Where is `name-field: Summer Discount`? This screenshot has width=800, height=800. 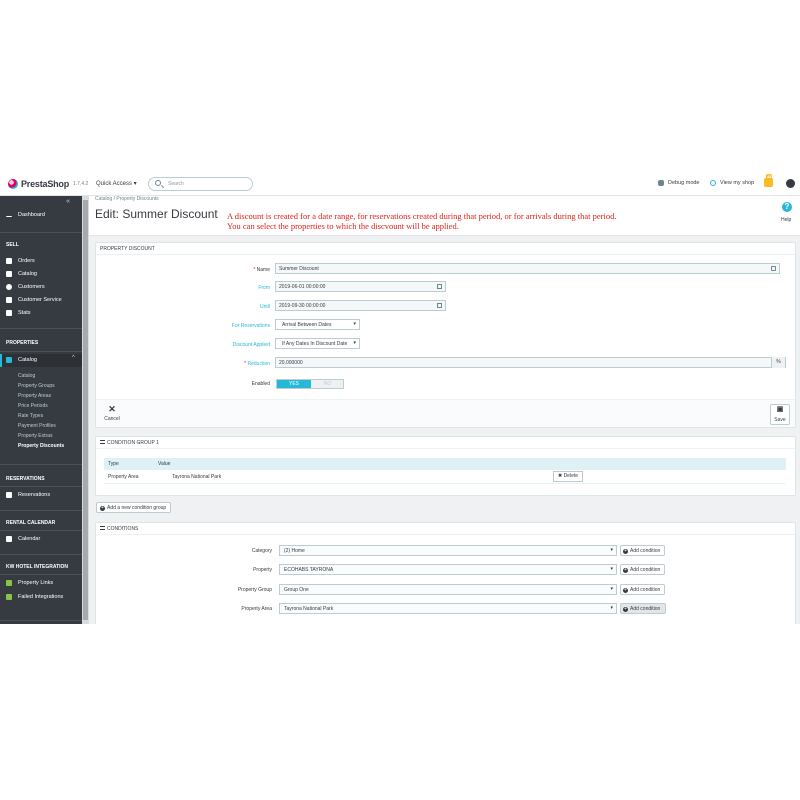 name-field: Summer Discount is located at coordinates (527, 268).